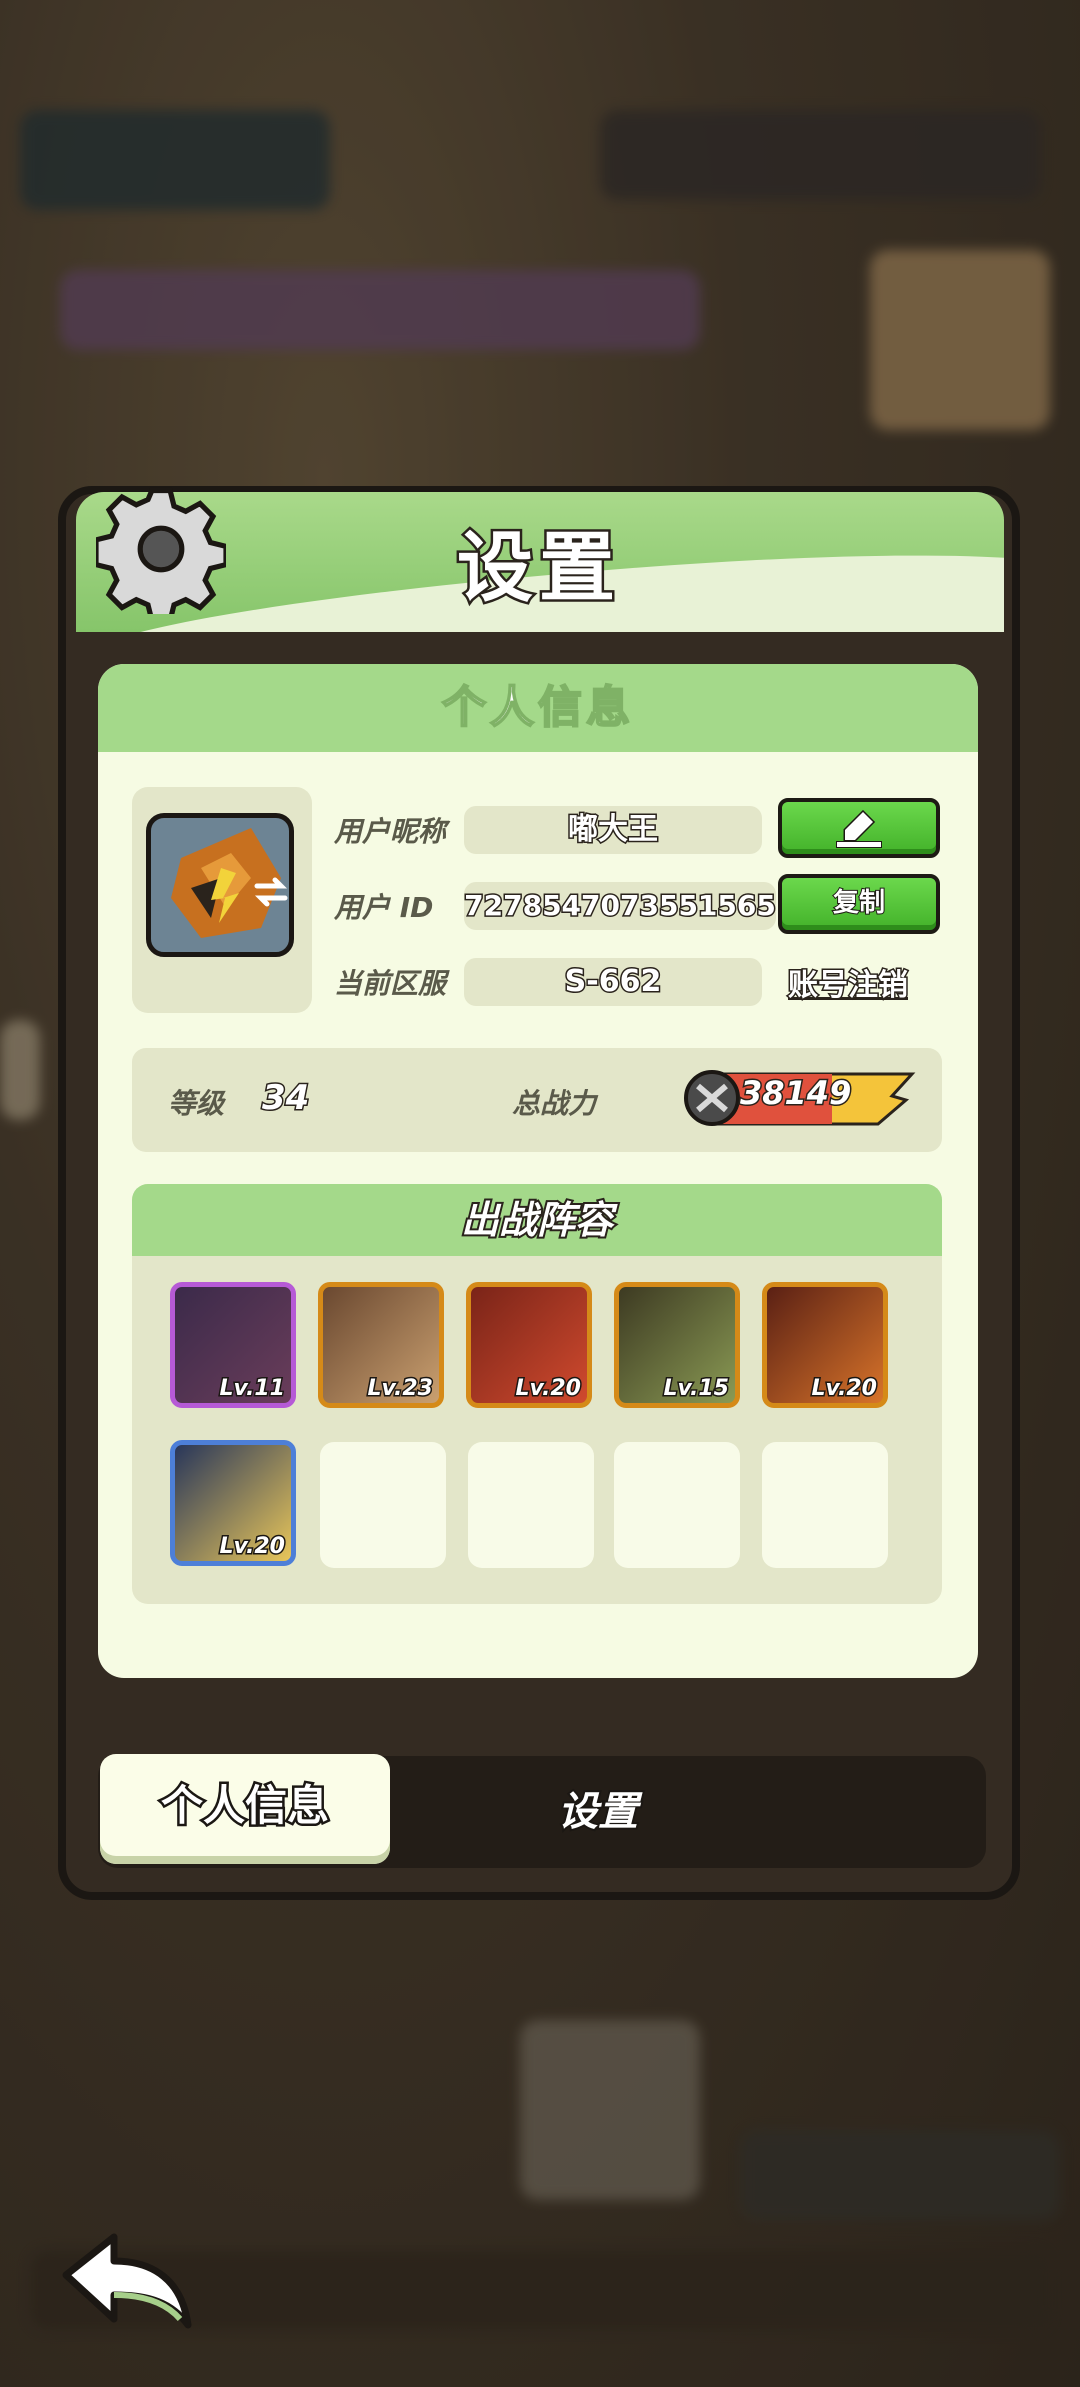 The image size is (1080, 2387). Describe the element at coordinates (537, 1220) in the screenshot. I see `lineup-title: 出战阵容` at that location.